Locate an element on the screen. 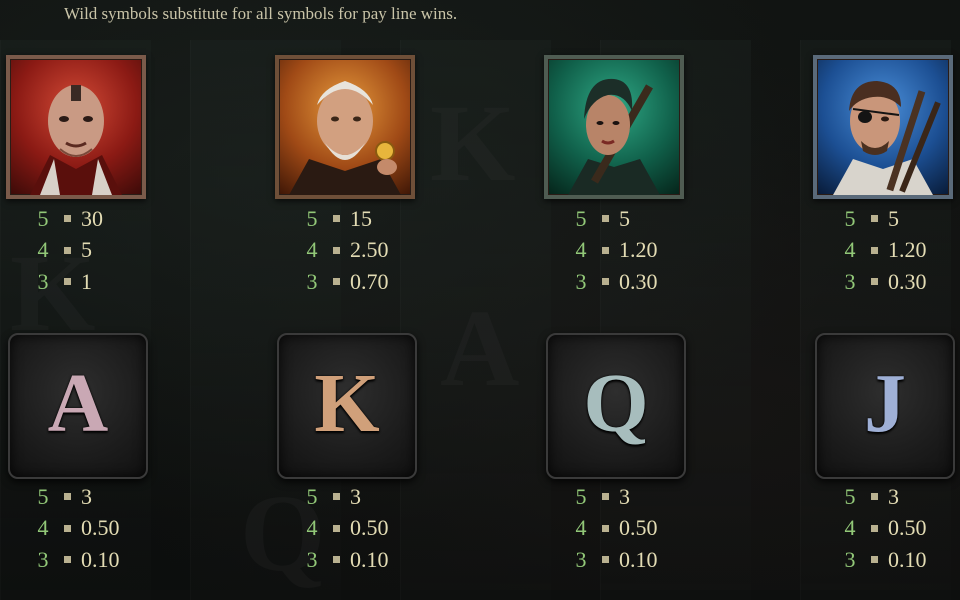 The height and width of the screenshot is (600, 960). background-letter: A is located at coordinates (480, 348).